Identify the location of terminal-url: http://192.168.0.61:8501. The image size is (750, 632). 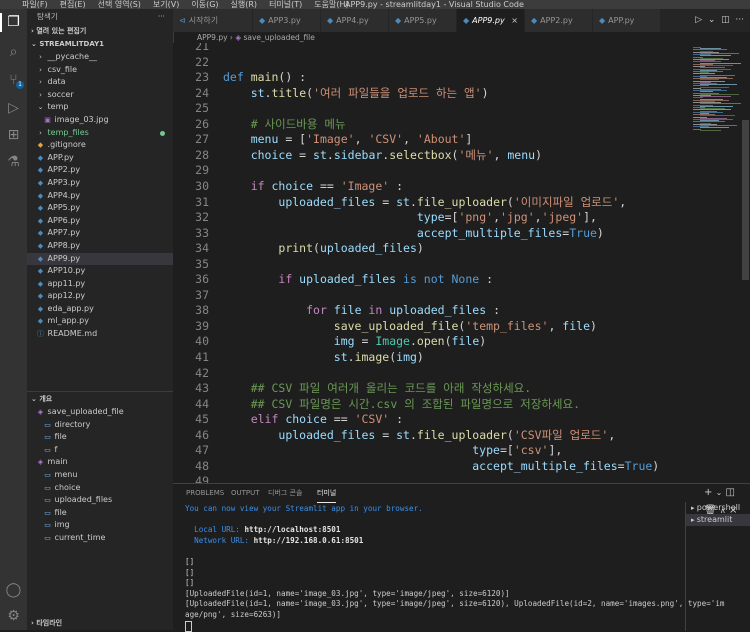
(309, 540).